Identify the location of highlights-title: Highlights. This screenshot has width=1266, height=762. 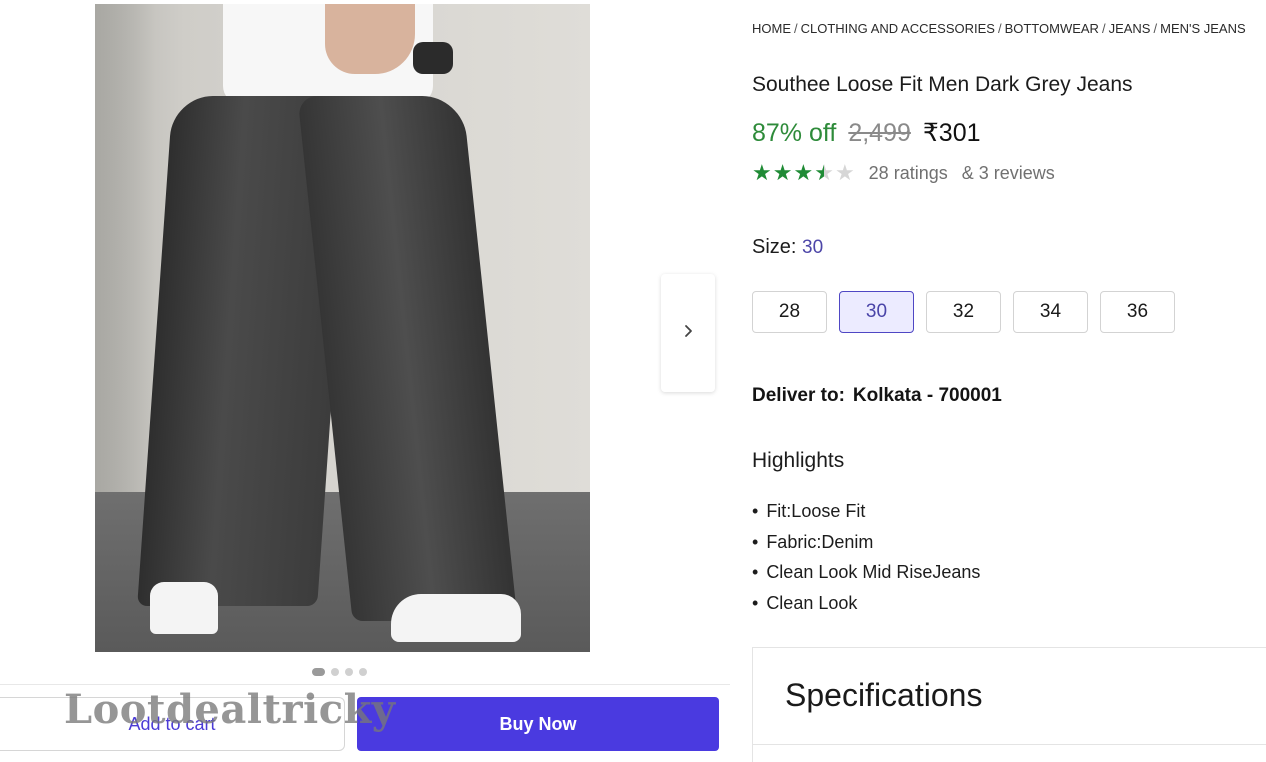
(798, 460).